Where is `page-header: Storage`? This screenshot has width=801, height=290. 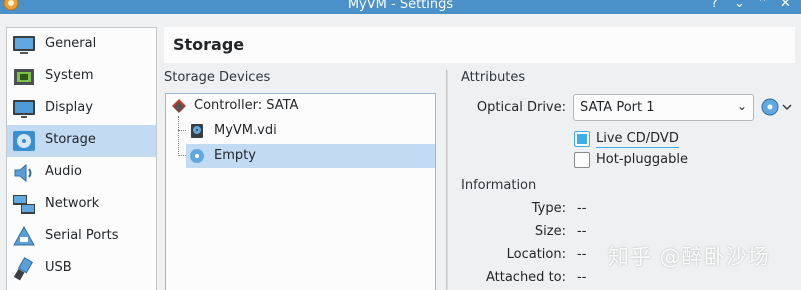 page-header: Storage is located at coordinates (479, 45).